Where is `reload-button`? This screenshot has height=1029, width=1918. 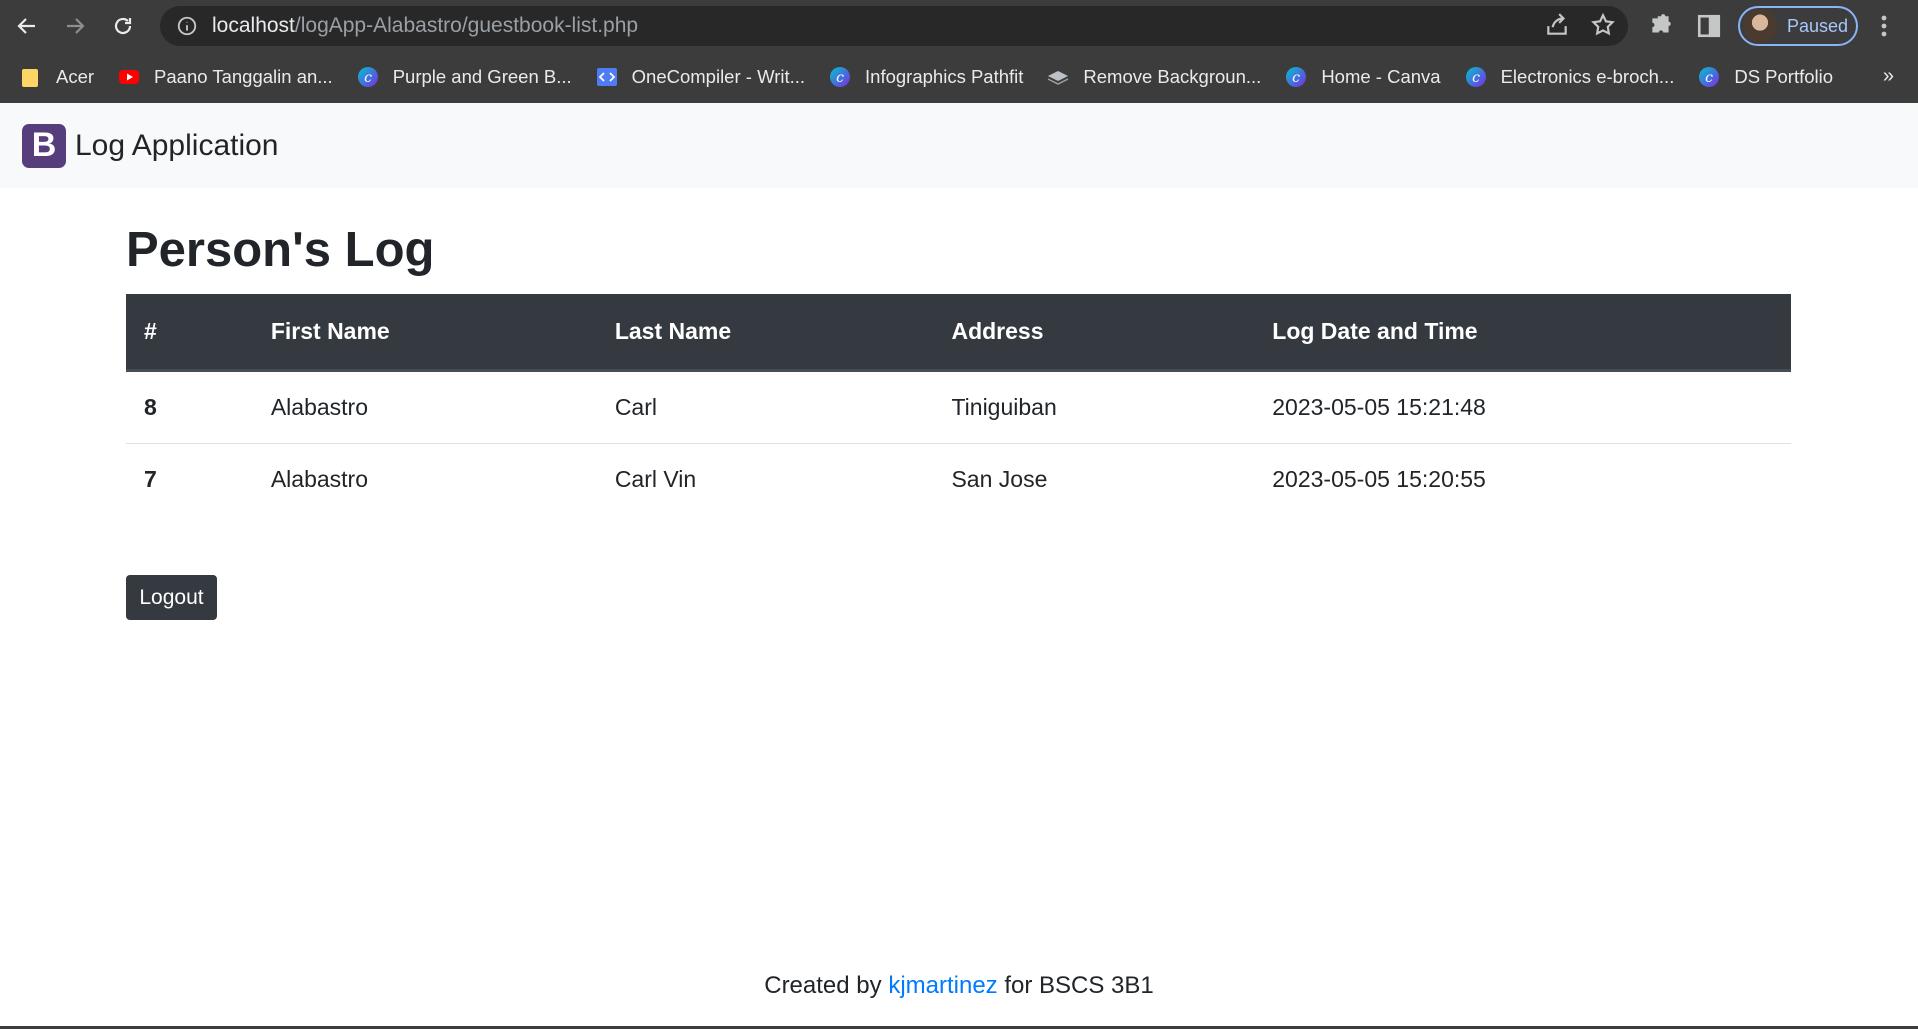 reload-button is located at coordinates (123, 26).